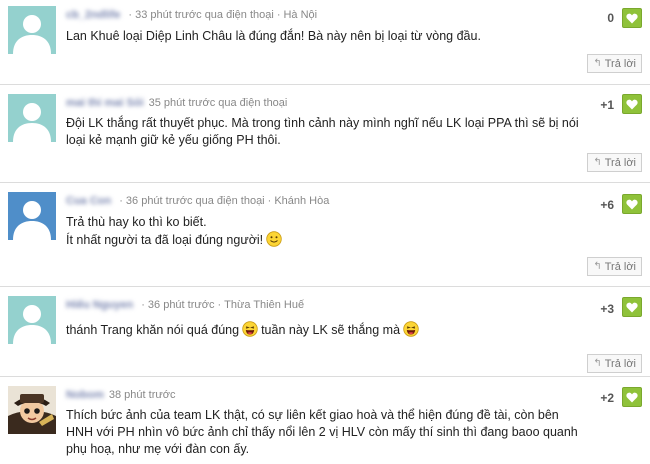 This screenshot has height=464, width=650. Describe the element at coordinates (326, 241) in the screenshot. I see `comment-text-line: Ít nhất người ta đã loại đúng người!` at that location.